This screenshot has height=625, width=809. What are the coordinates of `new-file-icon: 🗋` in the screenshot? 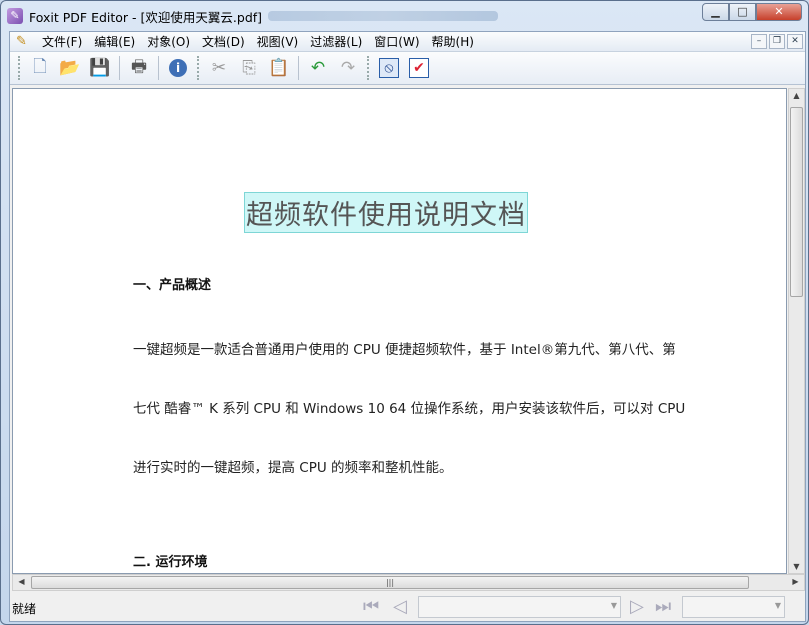 It's located at (40, 68).